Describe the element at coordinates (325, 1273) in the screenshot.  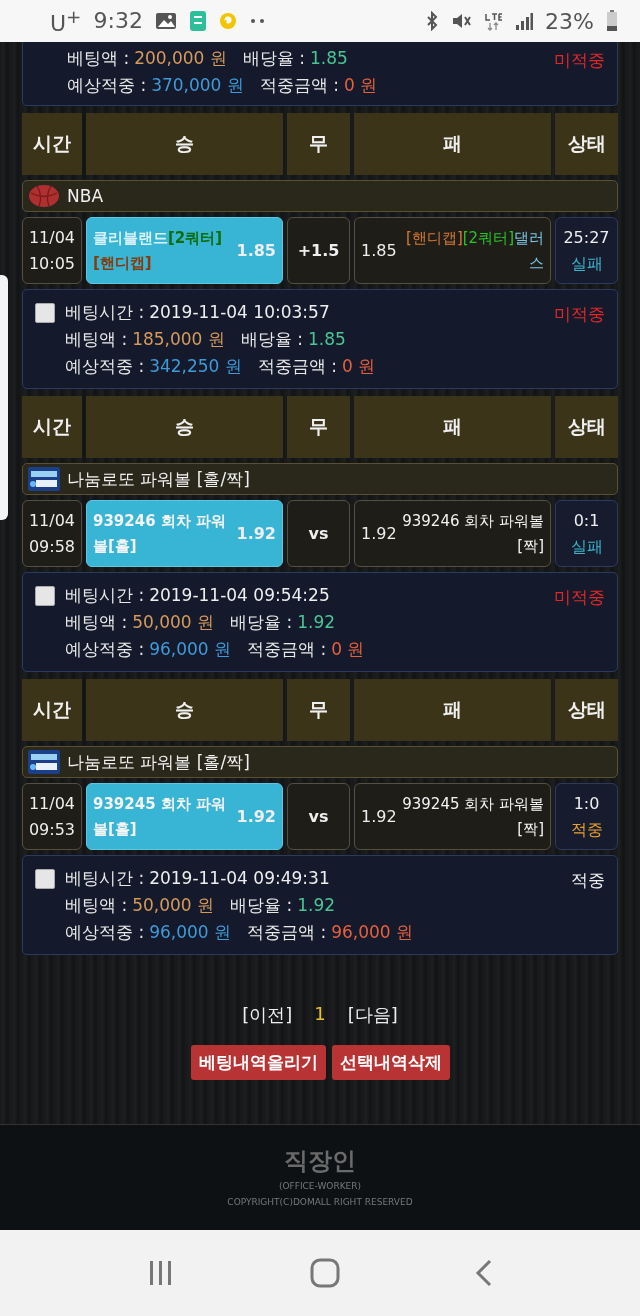
I see `home-icon` at that location.